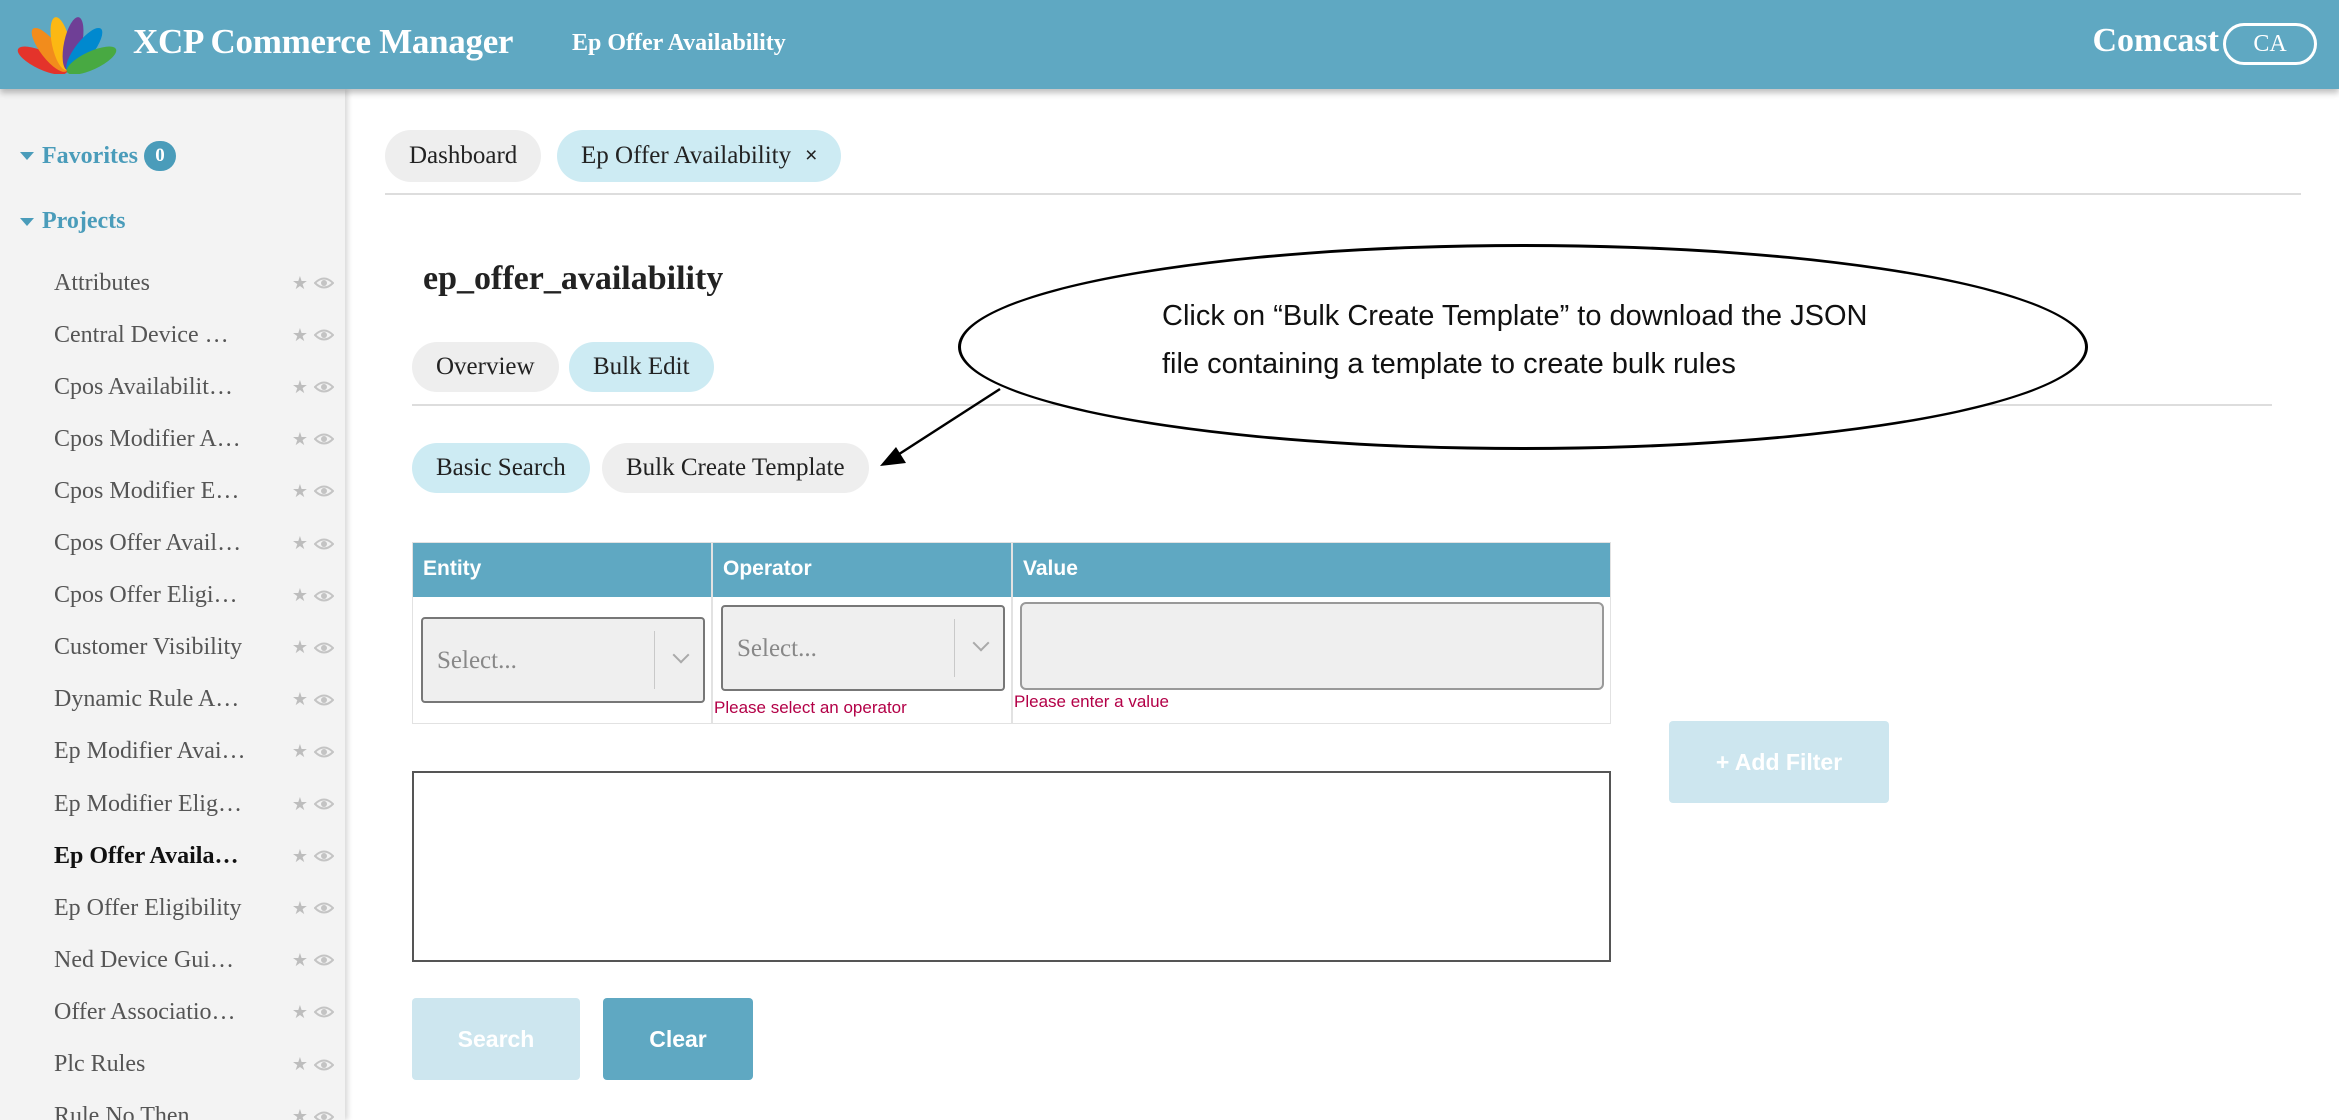 The width and height of the screenshot is (2339, 1120). I want to click on projects-label: Projects, so click(84, 221).